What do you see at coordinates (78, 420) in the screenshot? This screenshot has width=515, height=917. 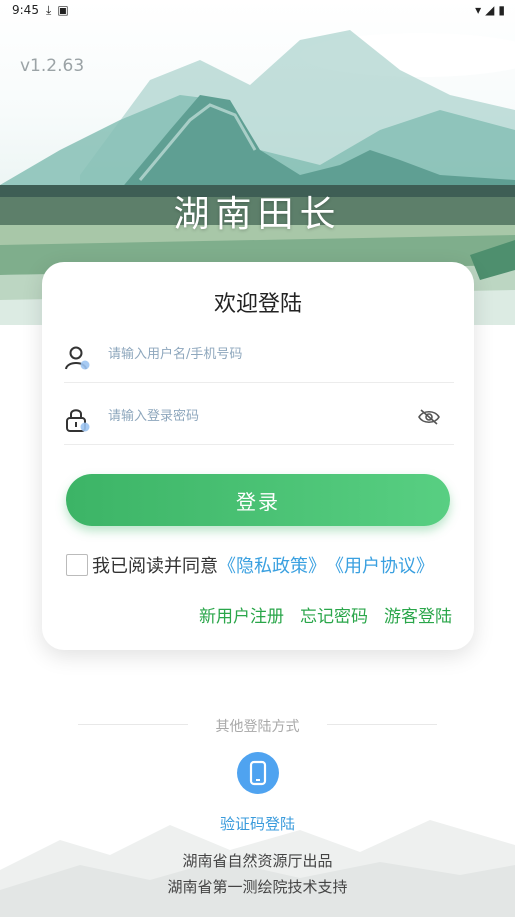 I see `lock-icon` at bounding box center [78, 420].